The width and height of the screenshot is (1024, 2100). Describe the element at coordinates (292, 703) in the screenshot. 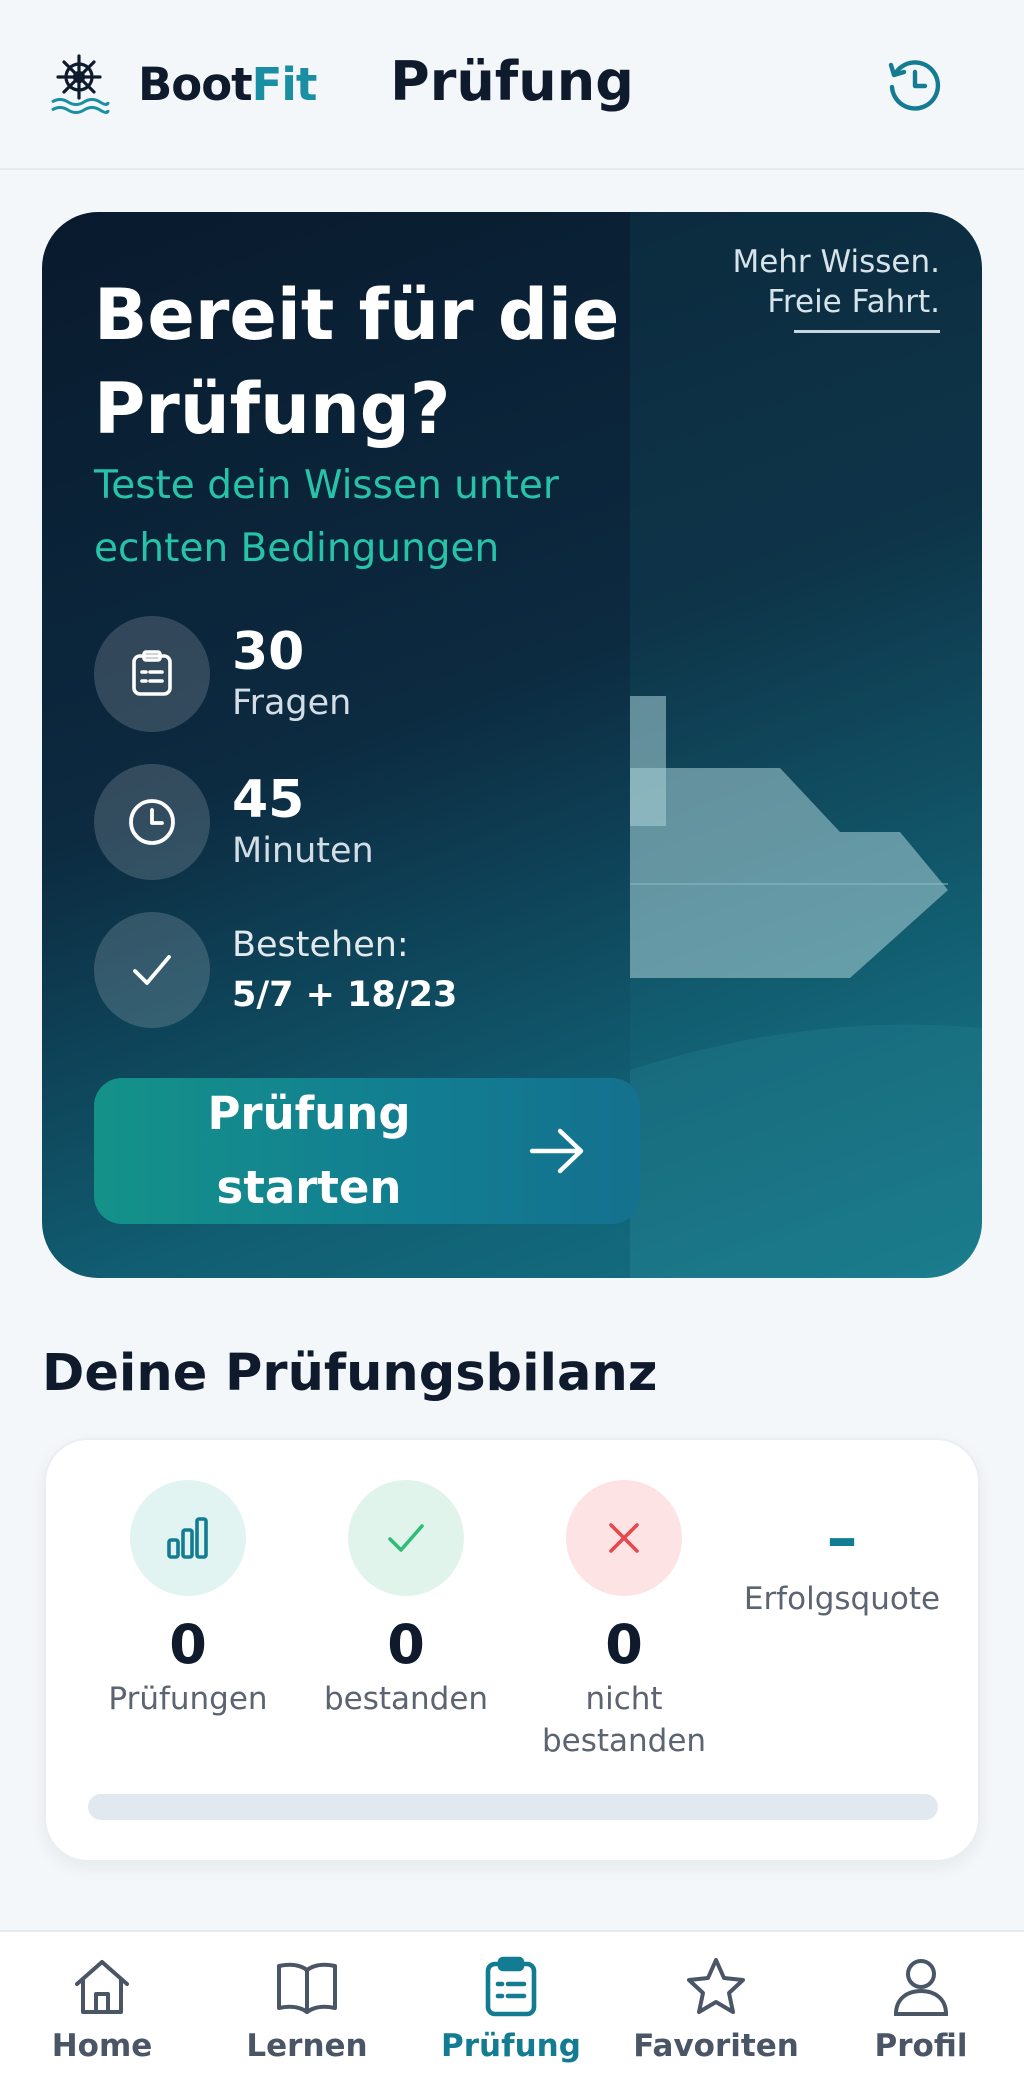

I see `questions-label: Fragen` at that location.